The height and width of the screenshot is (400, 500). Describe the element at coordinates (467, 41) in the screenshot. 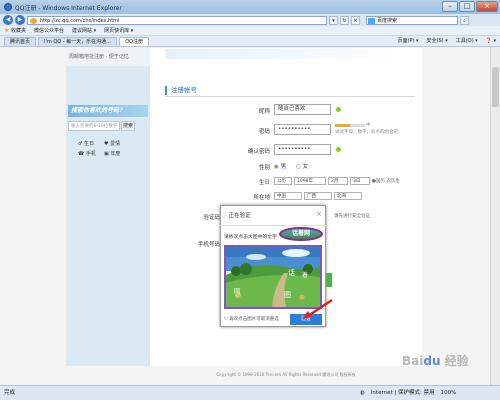

I see `tools-menu: 工具(O) ▾` at that location.